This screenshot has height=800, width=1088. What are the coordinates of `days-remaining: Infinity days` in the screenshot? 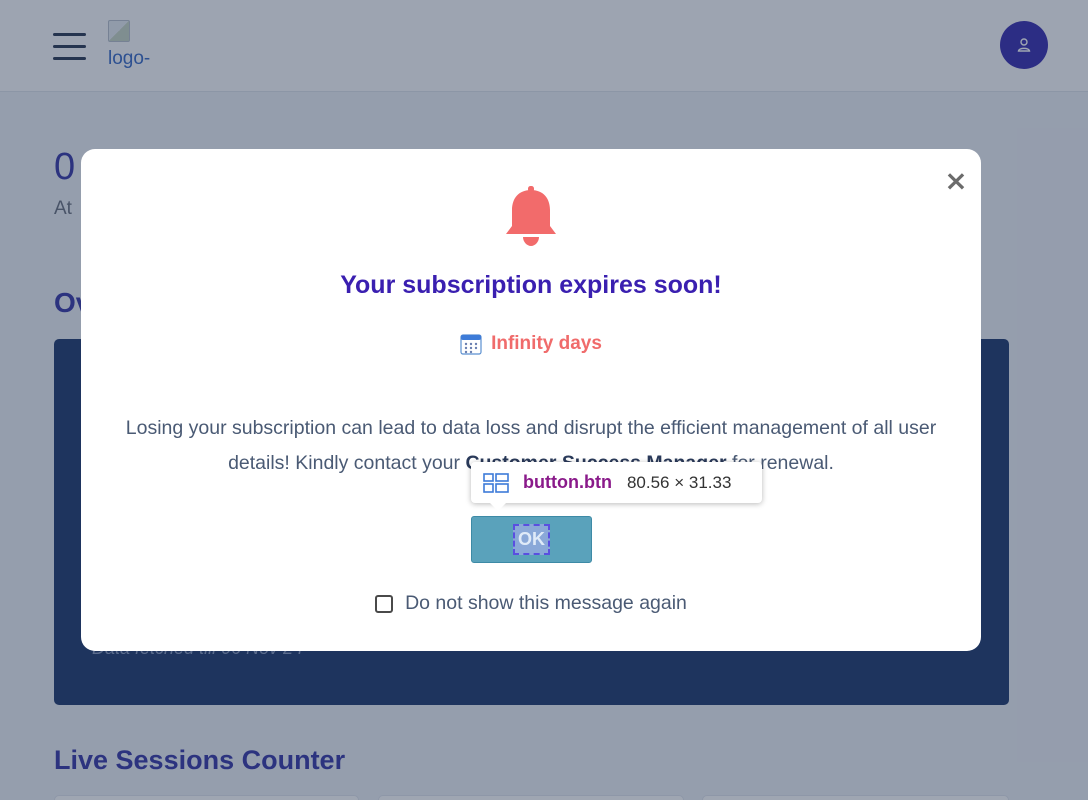 It's located at (531, 344).